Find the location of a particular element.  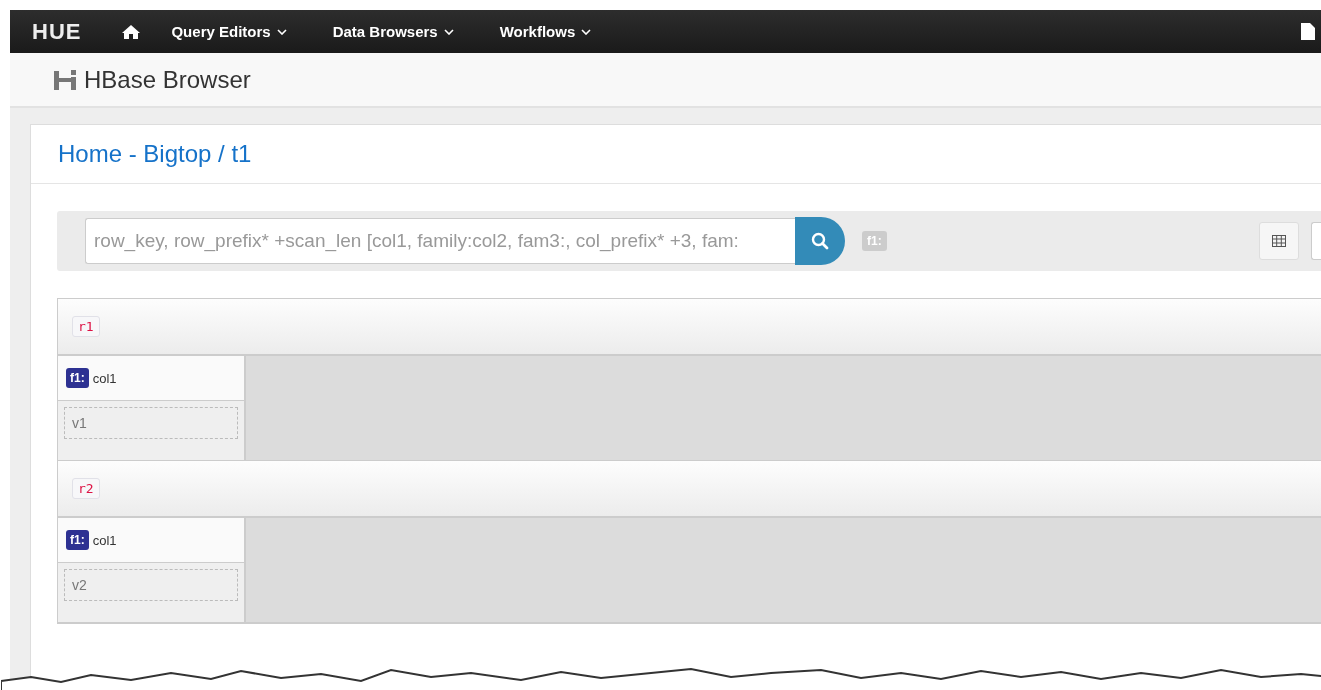

cell-value: v1 is located at coordinates (151, 423).